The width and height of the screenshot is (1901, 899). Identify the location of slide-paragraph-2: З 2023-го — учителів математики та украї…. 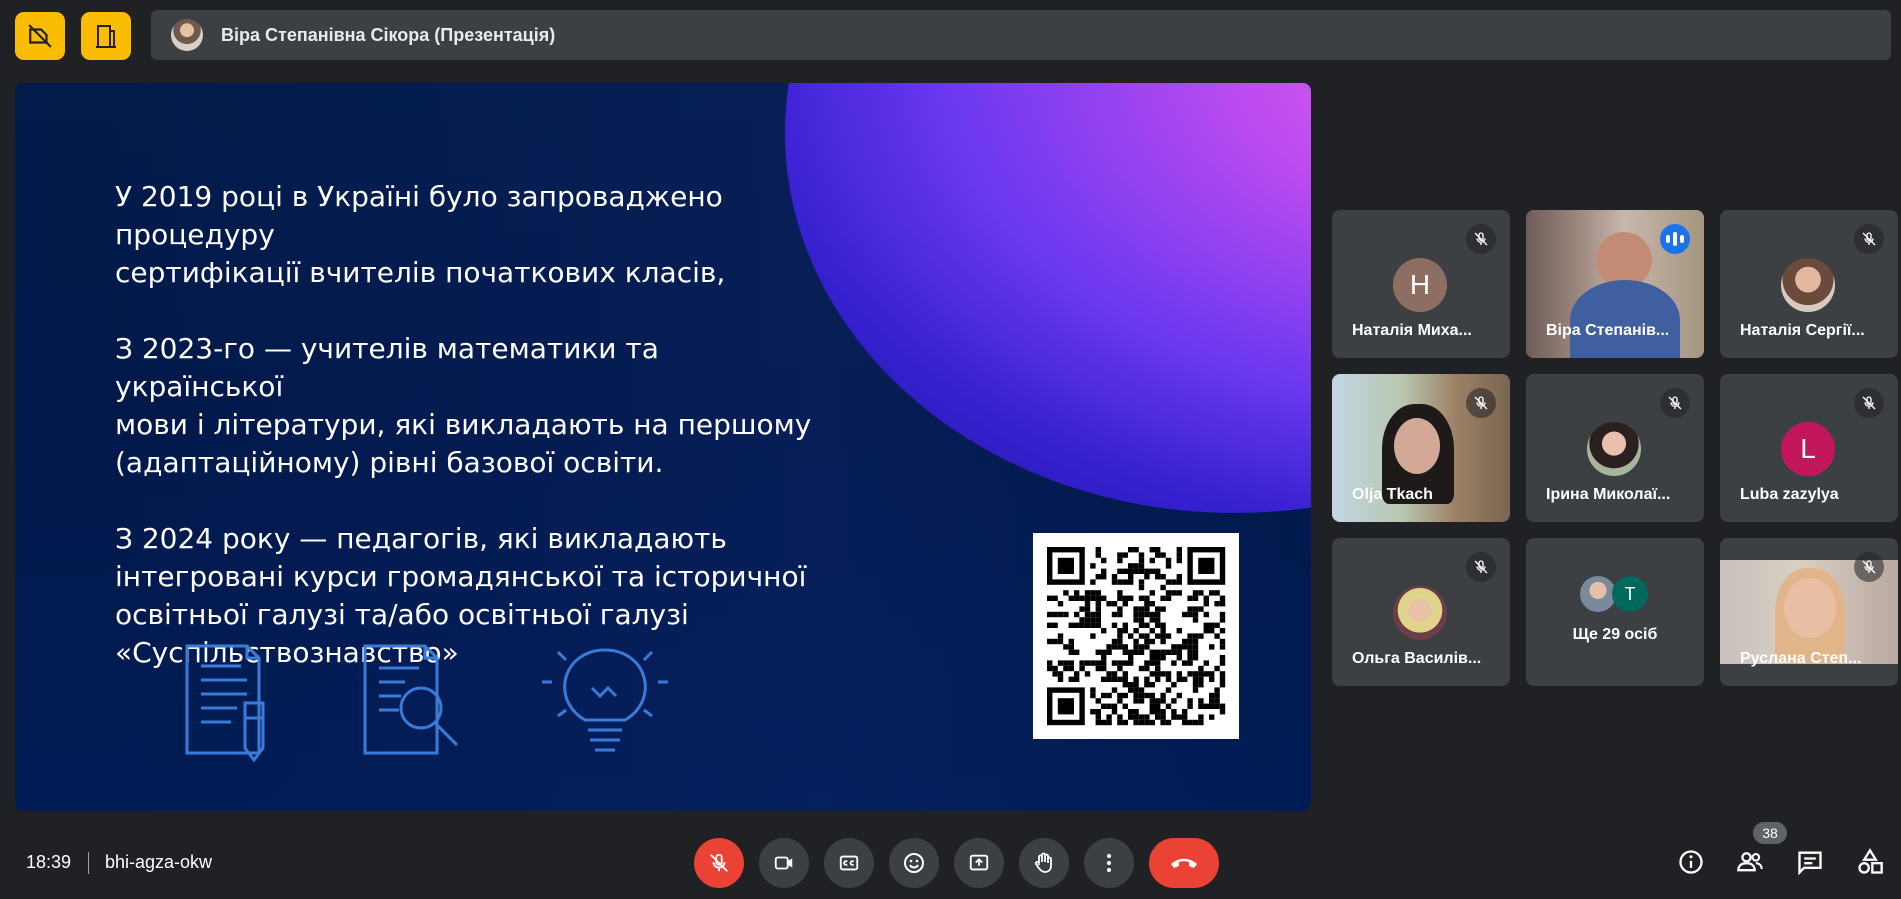
(463, 405).